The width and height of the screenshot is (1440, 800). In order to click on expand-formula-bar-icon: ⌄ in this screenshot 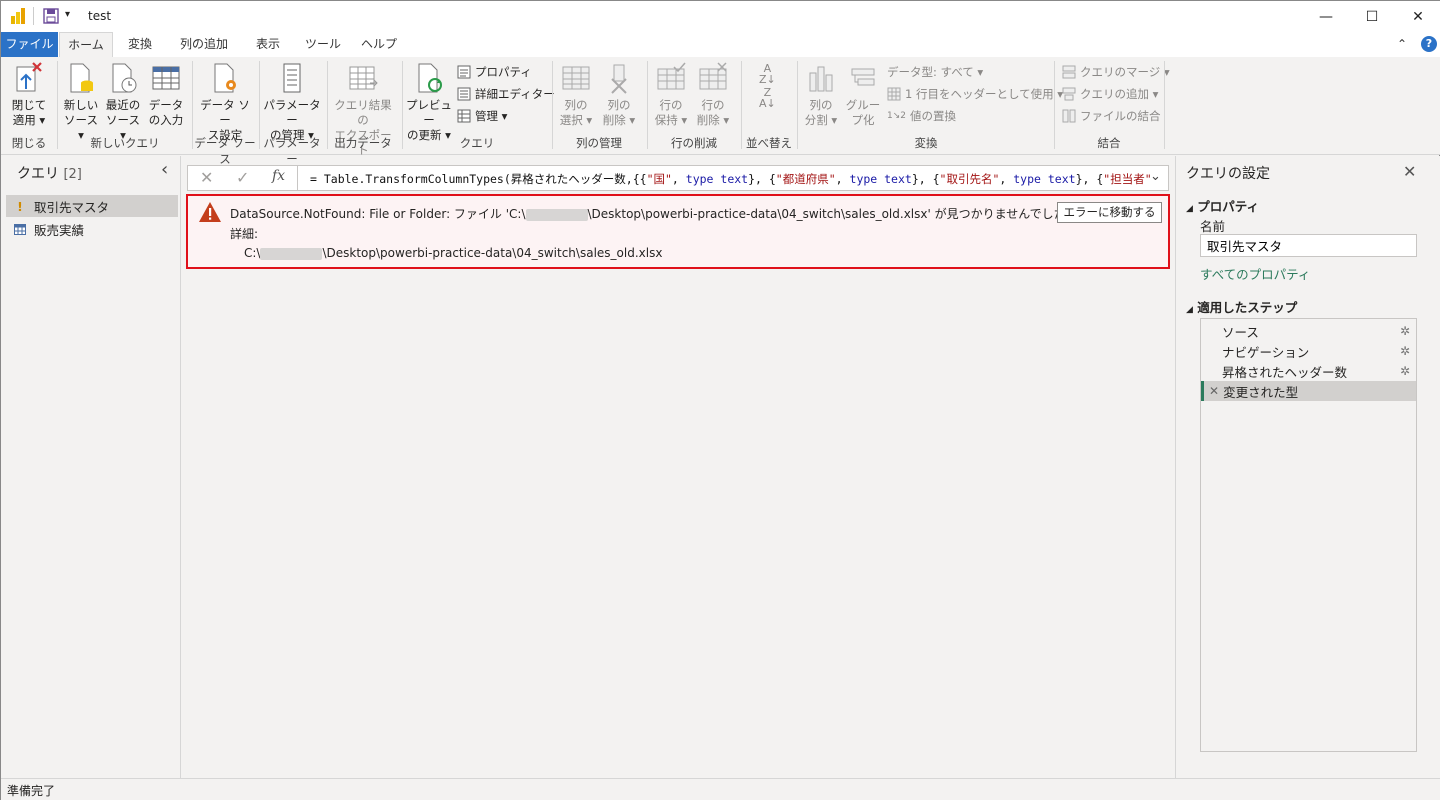, I will do `click(1155, 176)`.